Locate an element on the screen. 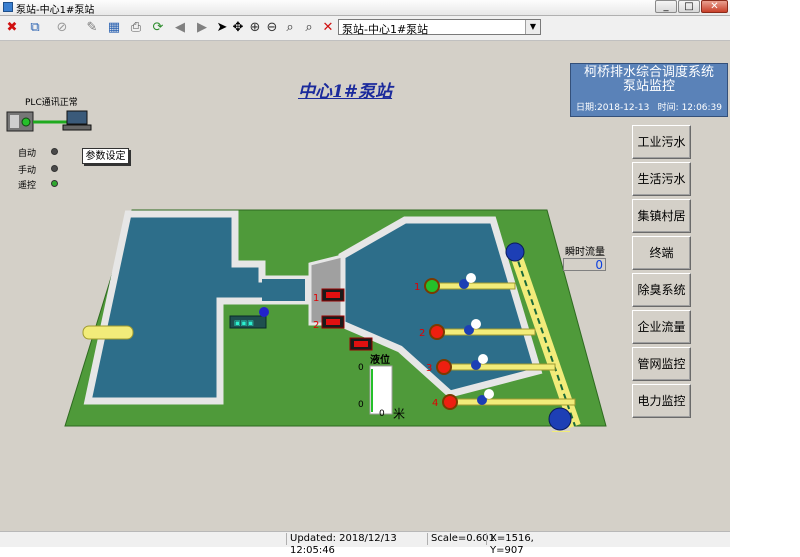 The image size is (800, 557). edit-icon: ✎ is located at coordinates (92, 28).